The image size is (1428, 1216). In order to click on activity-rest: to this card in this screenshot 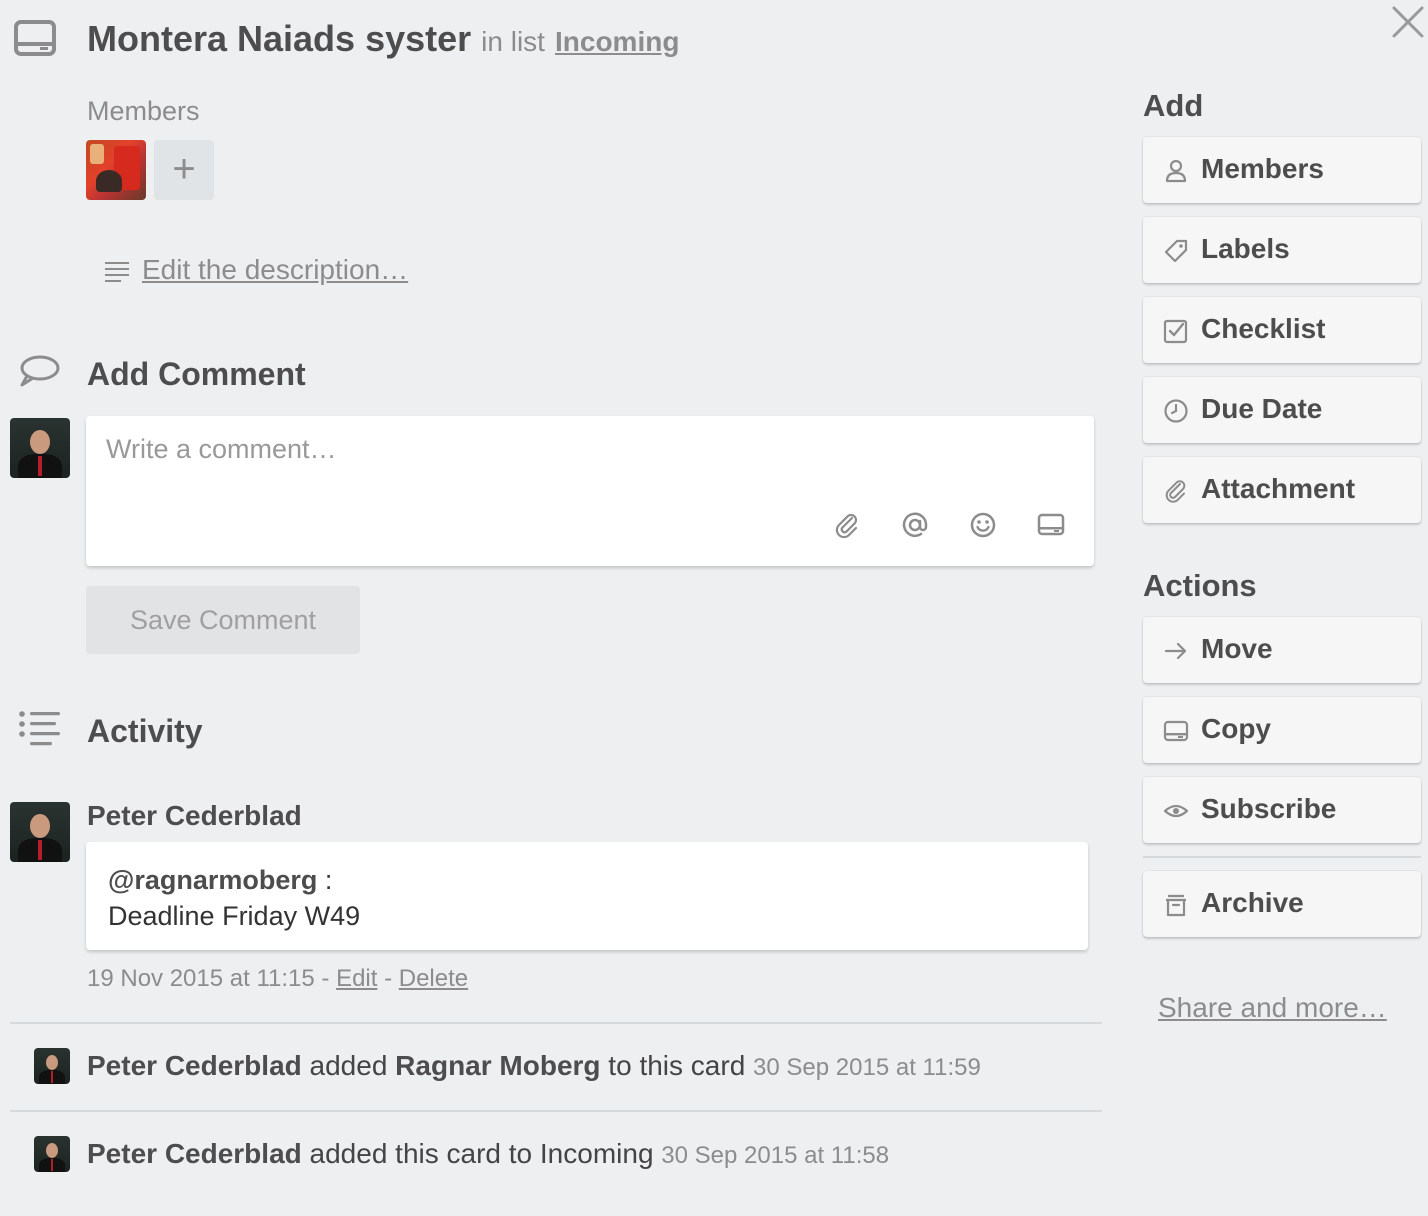, I will do `click(677, 1065)`.